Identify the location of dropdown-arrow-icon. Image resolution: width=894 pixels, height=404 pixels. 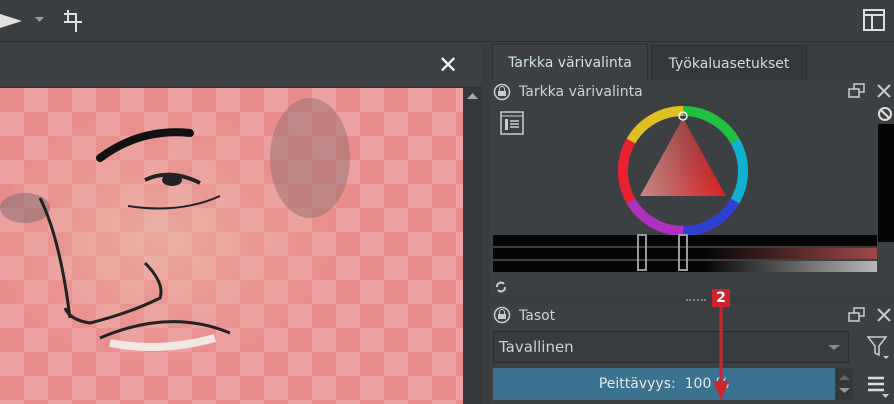
(40, 20).